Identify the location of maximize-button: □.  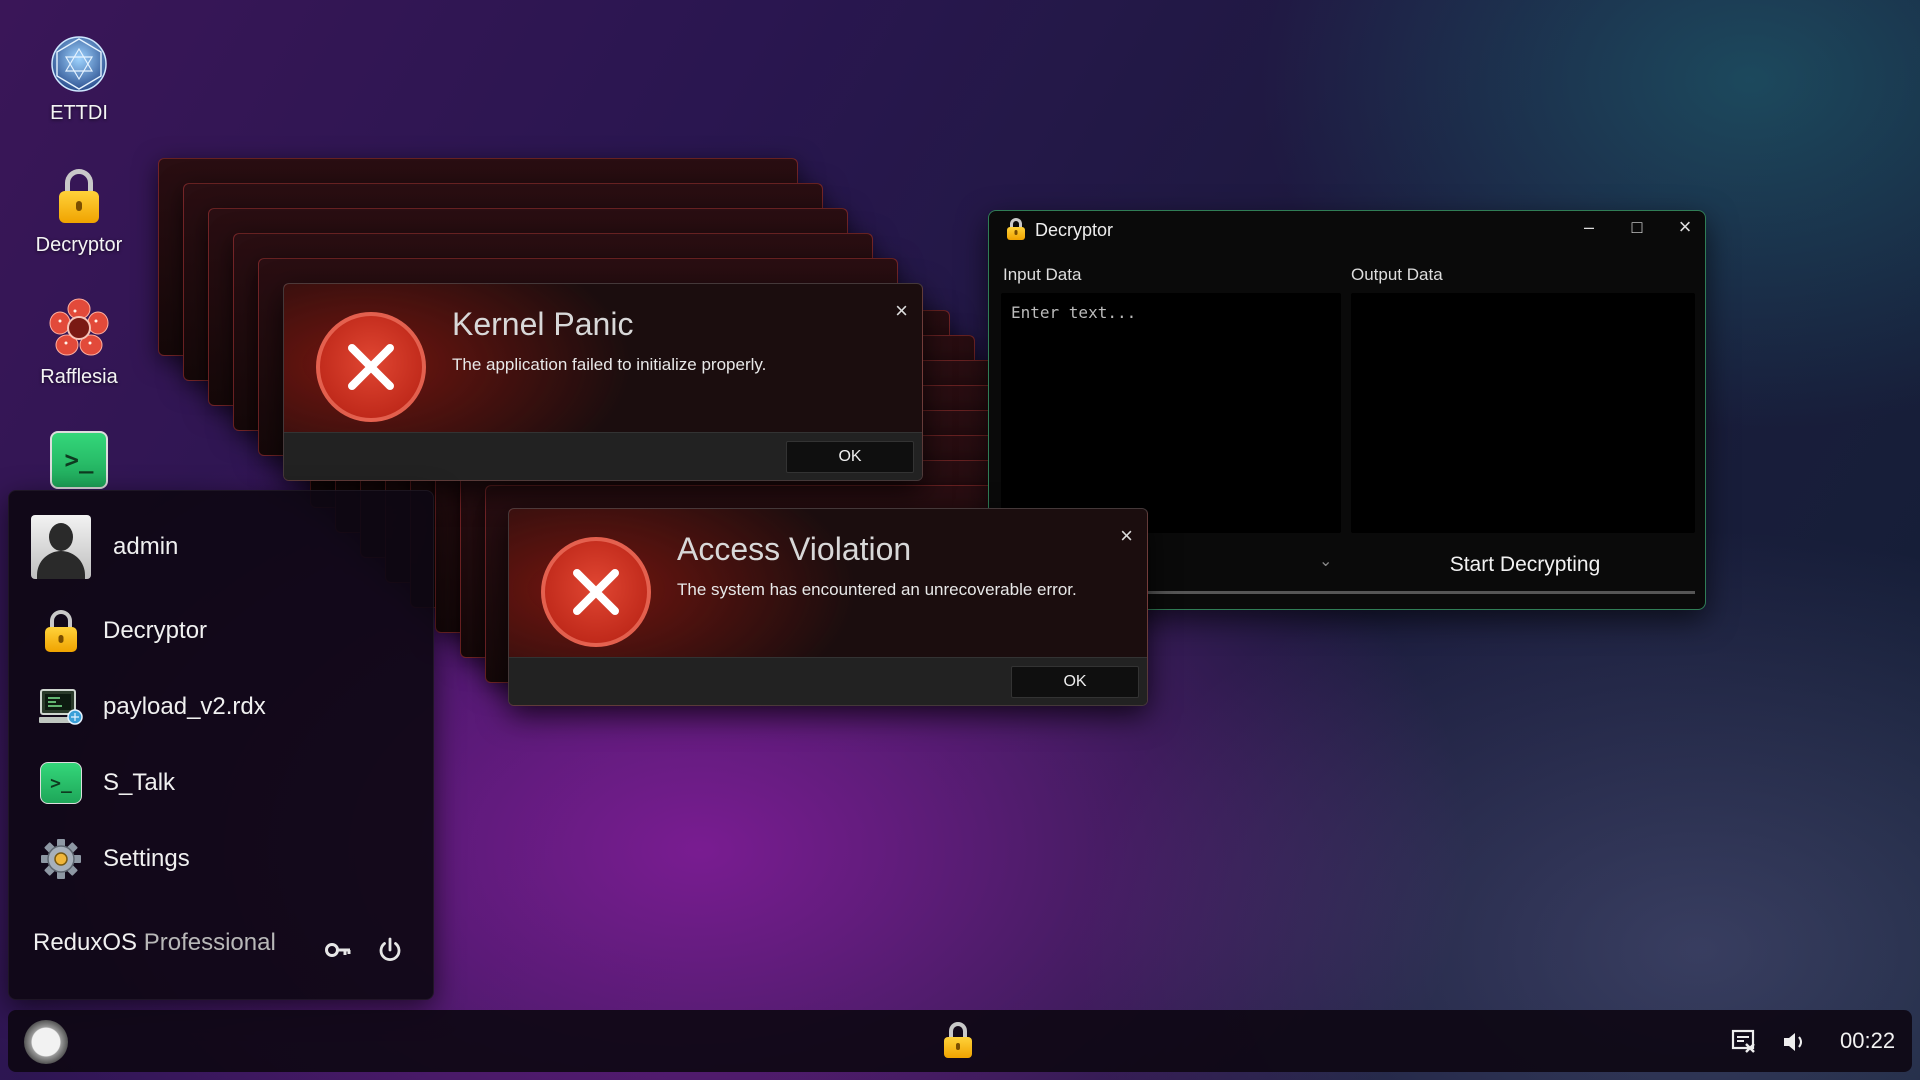
(1637, 227).